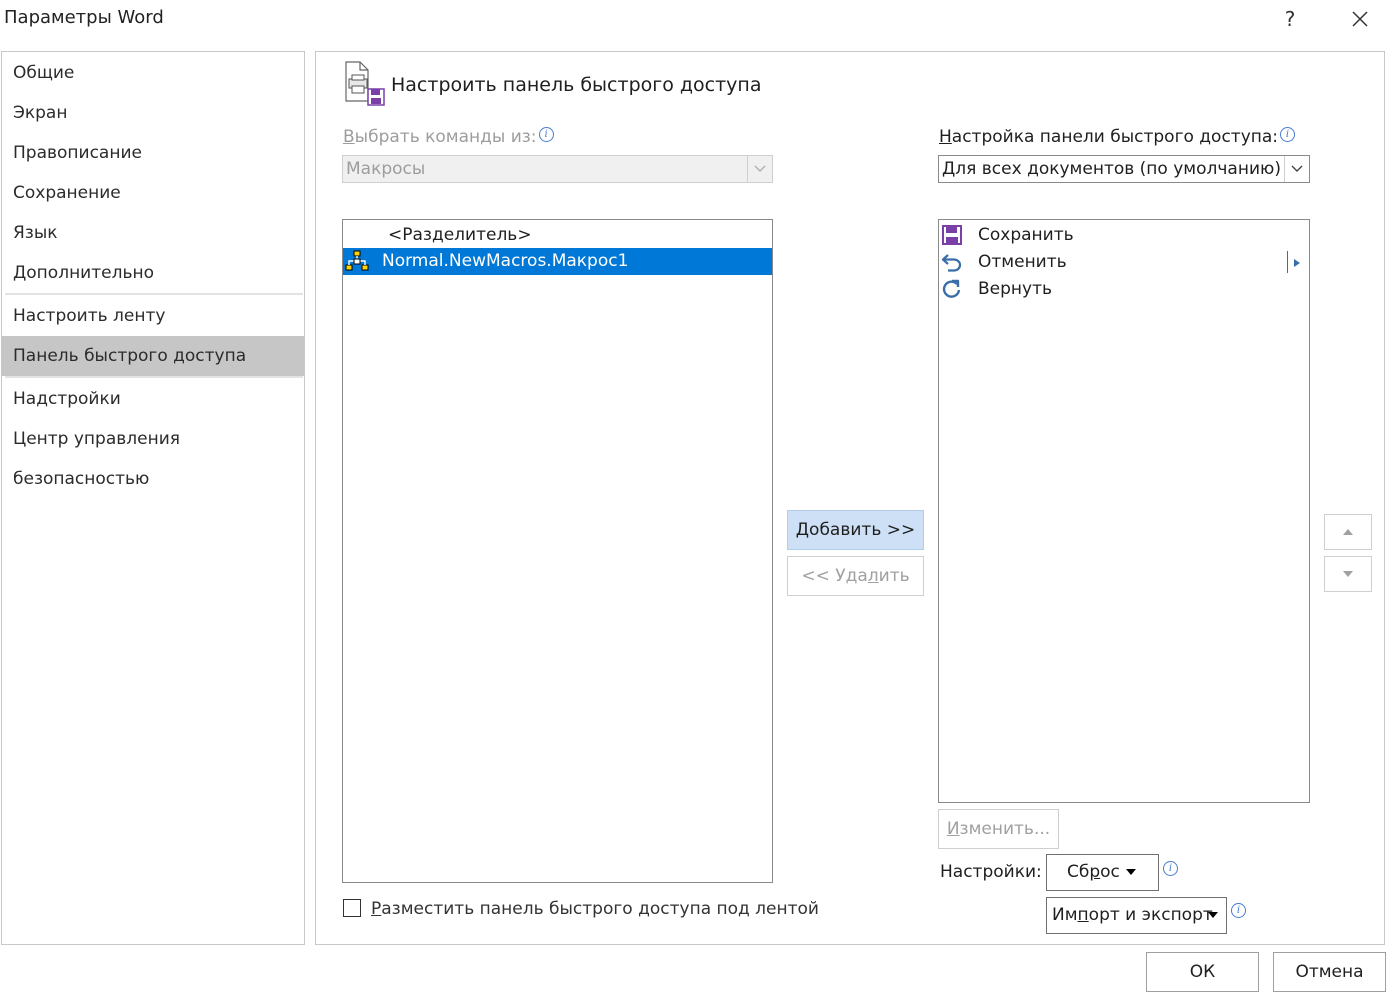  Describe the element at coordinates (153, 399) in the screenshot. I see `nav-item-addins: Надстройки` at that location.